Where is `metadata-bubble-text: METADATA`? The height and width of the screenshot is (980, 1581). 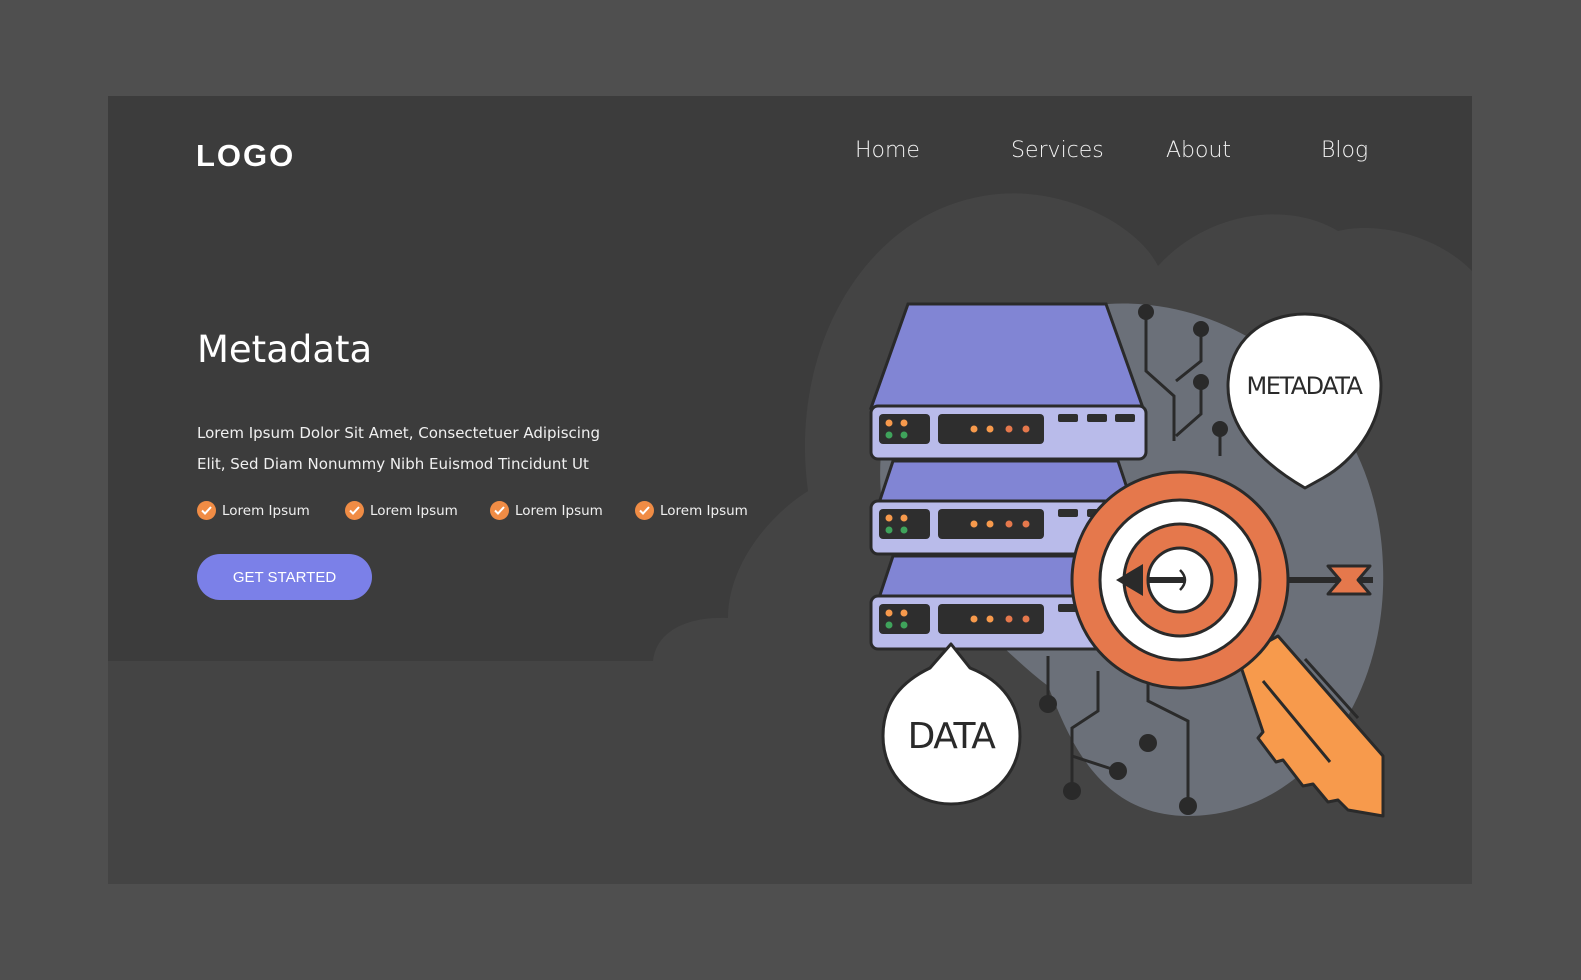
metadata-bubble-text: METADATA is located at coordinates (1305, 386).